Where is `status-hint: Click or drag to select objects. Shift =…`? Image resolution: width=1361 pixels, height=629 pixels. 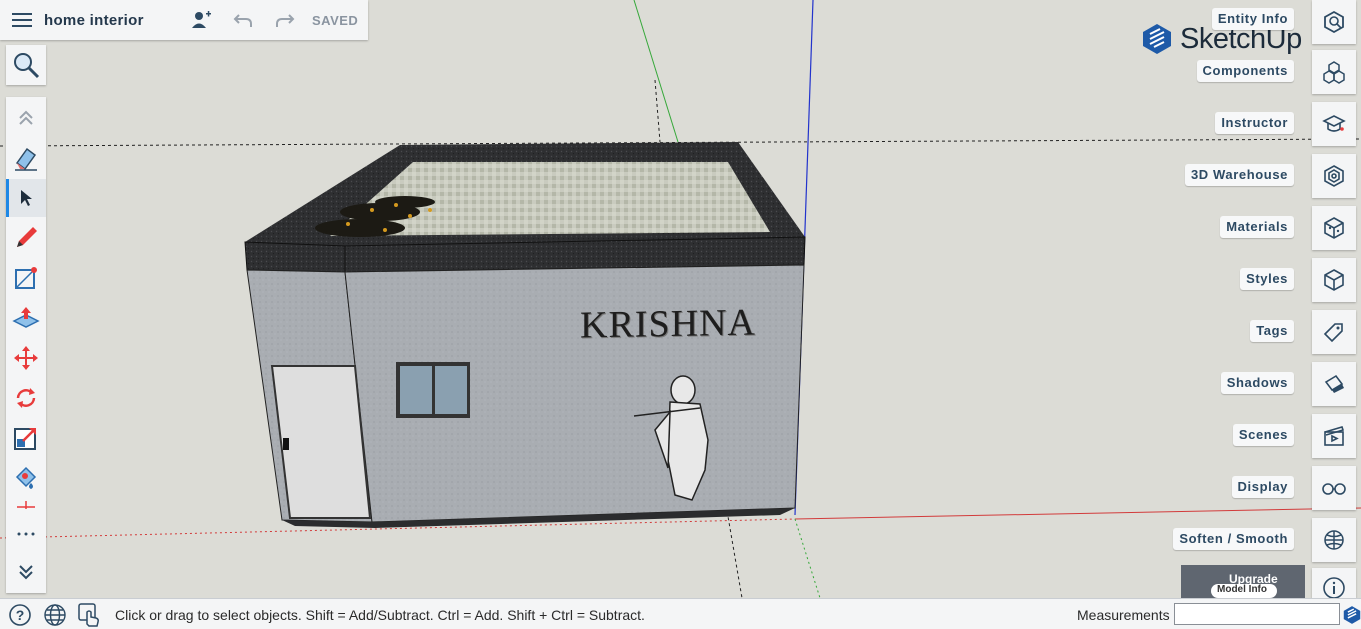
status-hint: Click or drag to select objects. Shift =… is located at coordinates (380, 615).